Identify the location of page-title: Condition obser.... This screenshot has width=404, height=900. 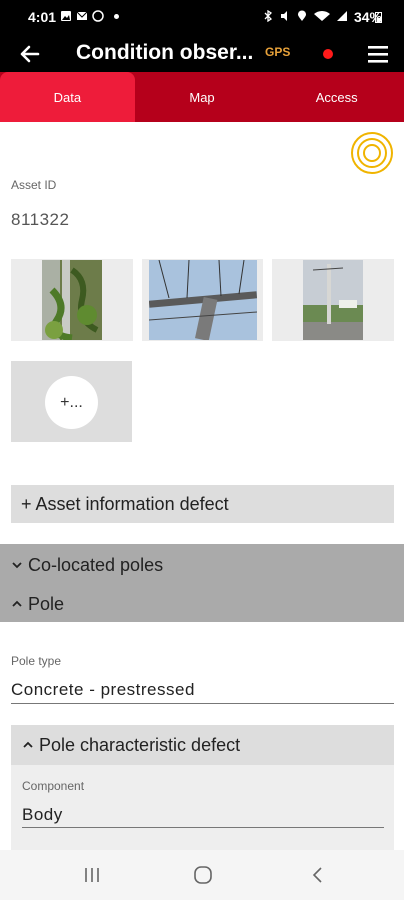
(165, 52).